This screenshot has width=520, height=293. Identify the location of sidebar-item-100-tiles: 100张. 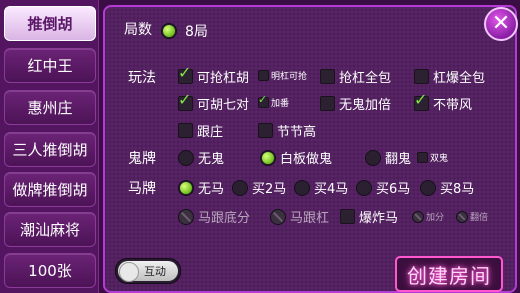
(50, 270).